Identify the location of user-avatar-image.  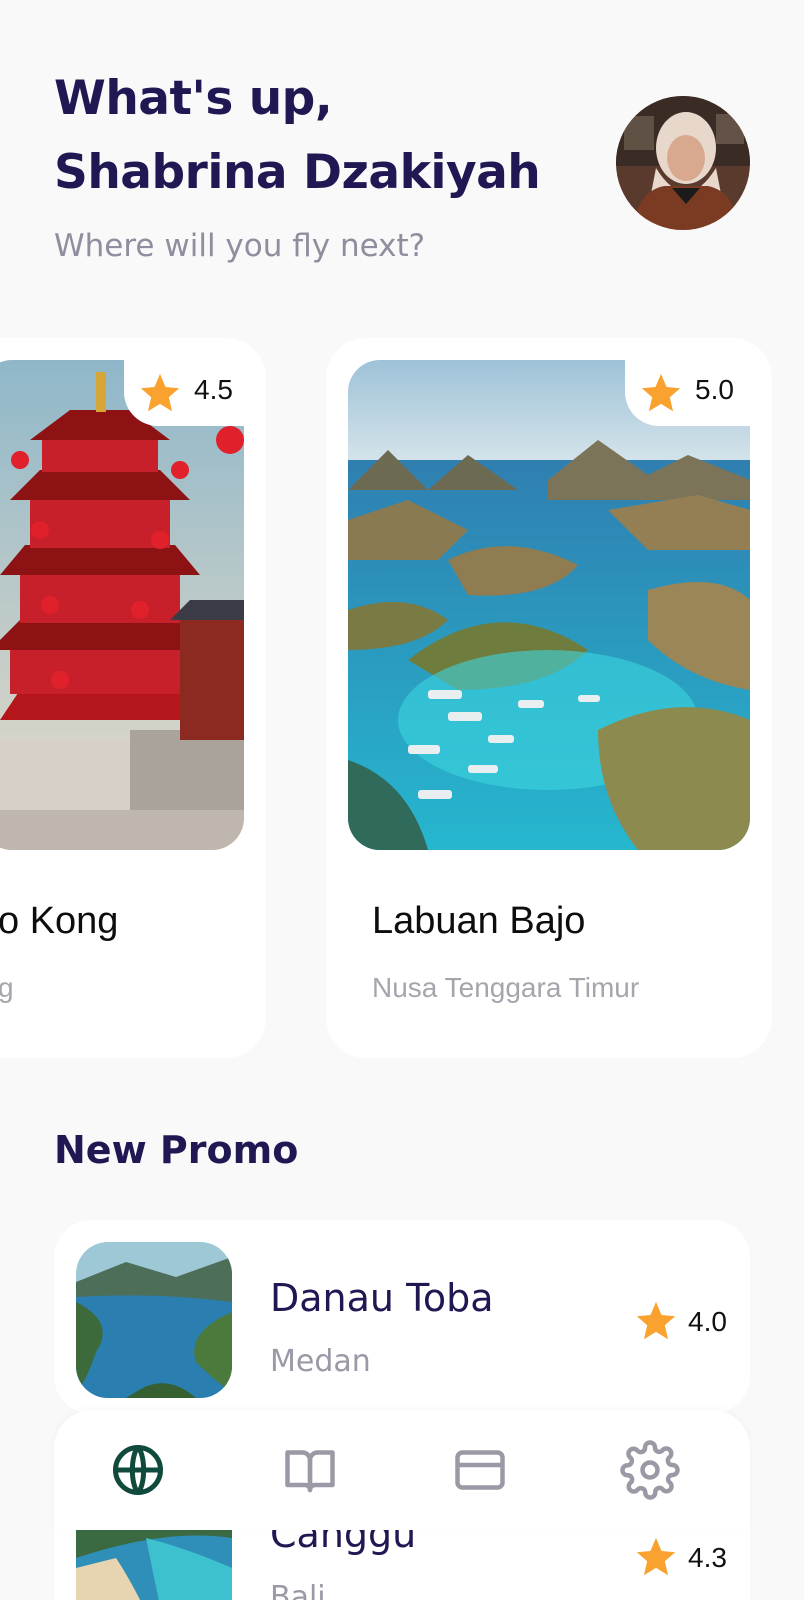
(683, 163).